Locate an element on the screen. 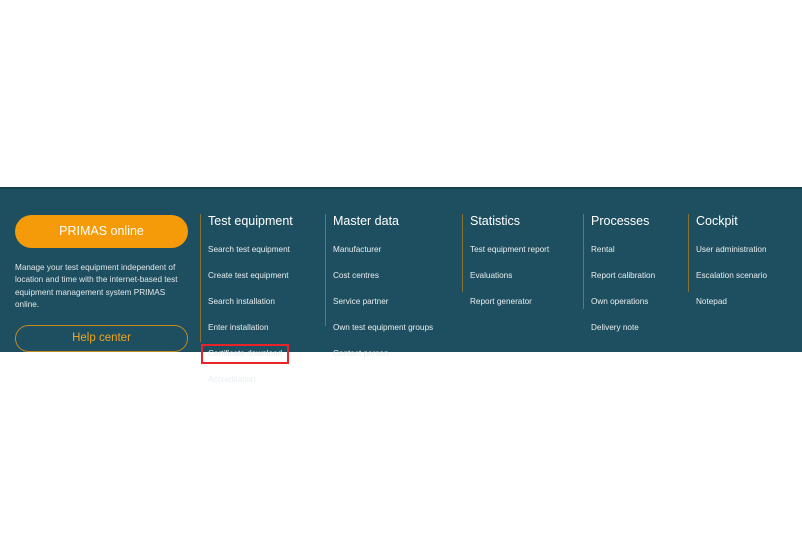  menu-link-report-calibration: Report calibration is located at coordinates (623, 276).